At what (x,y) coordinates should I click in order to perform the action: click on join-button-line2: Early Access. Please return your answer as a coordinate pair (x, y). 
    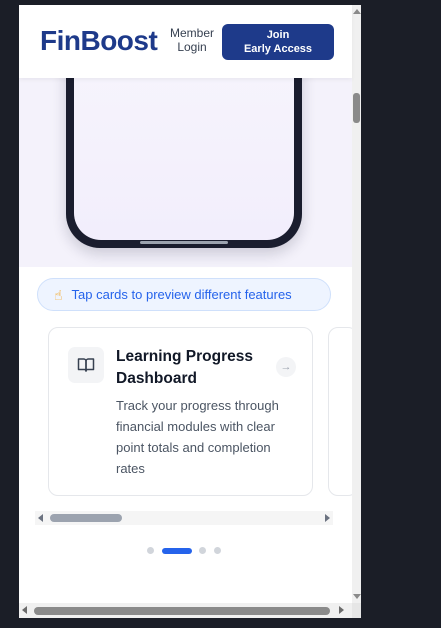
    Looking at the image, I should click on (278, 49).